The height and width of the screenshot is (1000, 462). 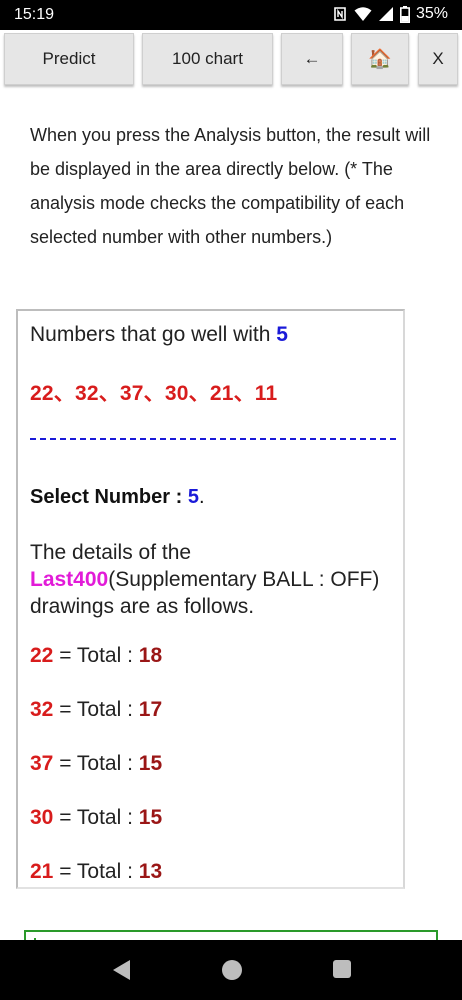 I want to click on nav-recent-icon, so click(x=342, y=969).